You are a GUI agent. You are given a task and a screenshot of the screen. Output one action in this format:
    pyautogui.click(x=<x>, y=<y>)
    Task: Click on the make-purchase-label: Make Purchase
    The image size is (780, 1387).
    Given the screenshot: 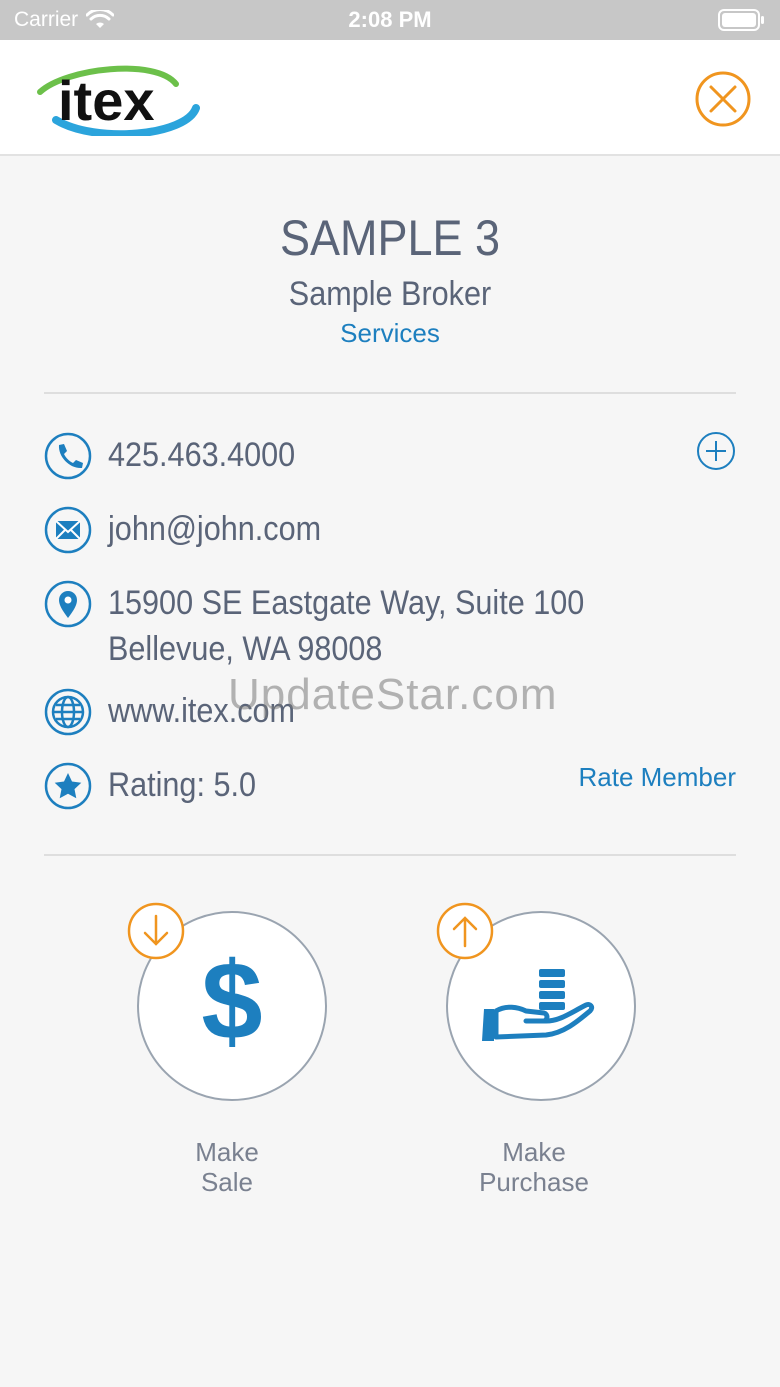 What is the action you would take?
    pyautogui.click(x=534, y=1167)
    